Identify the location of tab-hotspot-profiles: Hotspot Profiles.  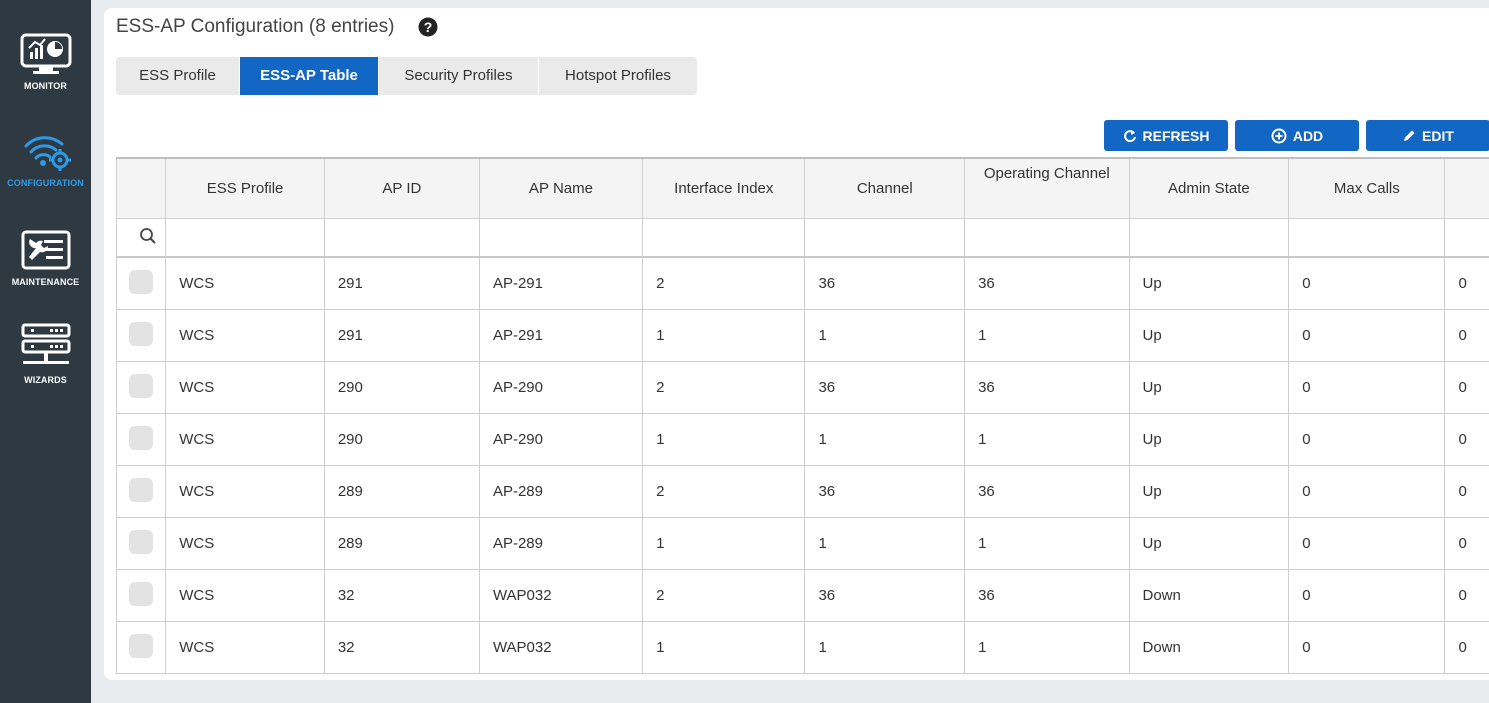
(618, 76).